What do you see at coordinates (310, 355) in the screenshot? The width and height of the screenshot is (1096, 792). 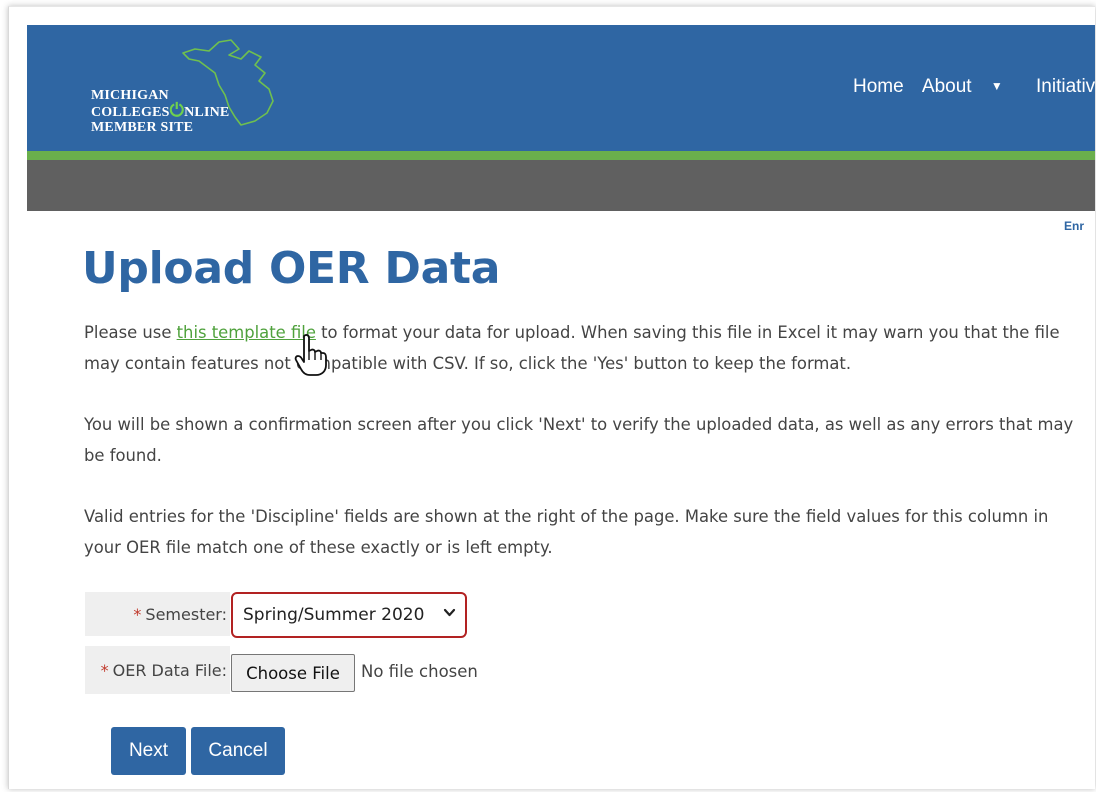 I see `hand-pointer-cursor-icon` at bounding box center [310, 355].